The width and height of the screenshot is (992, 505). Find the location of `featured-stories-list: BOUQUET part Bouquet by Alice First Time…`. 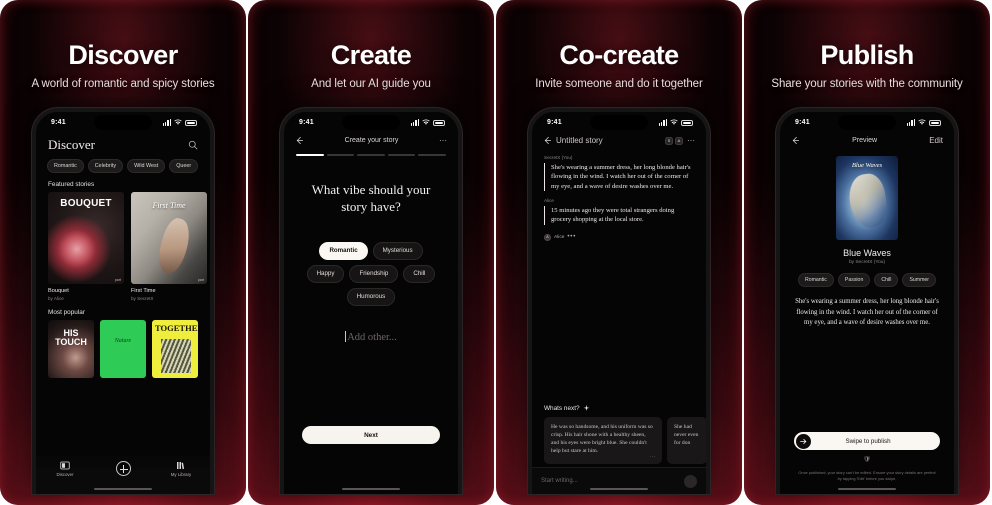

featured-stories-list: BOUQUET part Bouquet by Alice First Time… is located at coordinates (123, 246).